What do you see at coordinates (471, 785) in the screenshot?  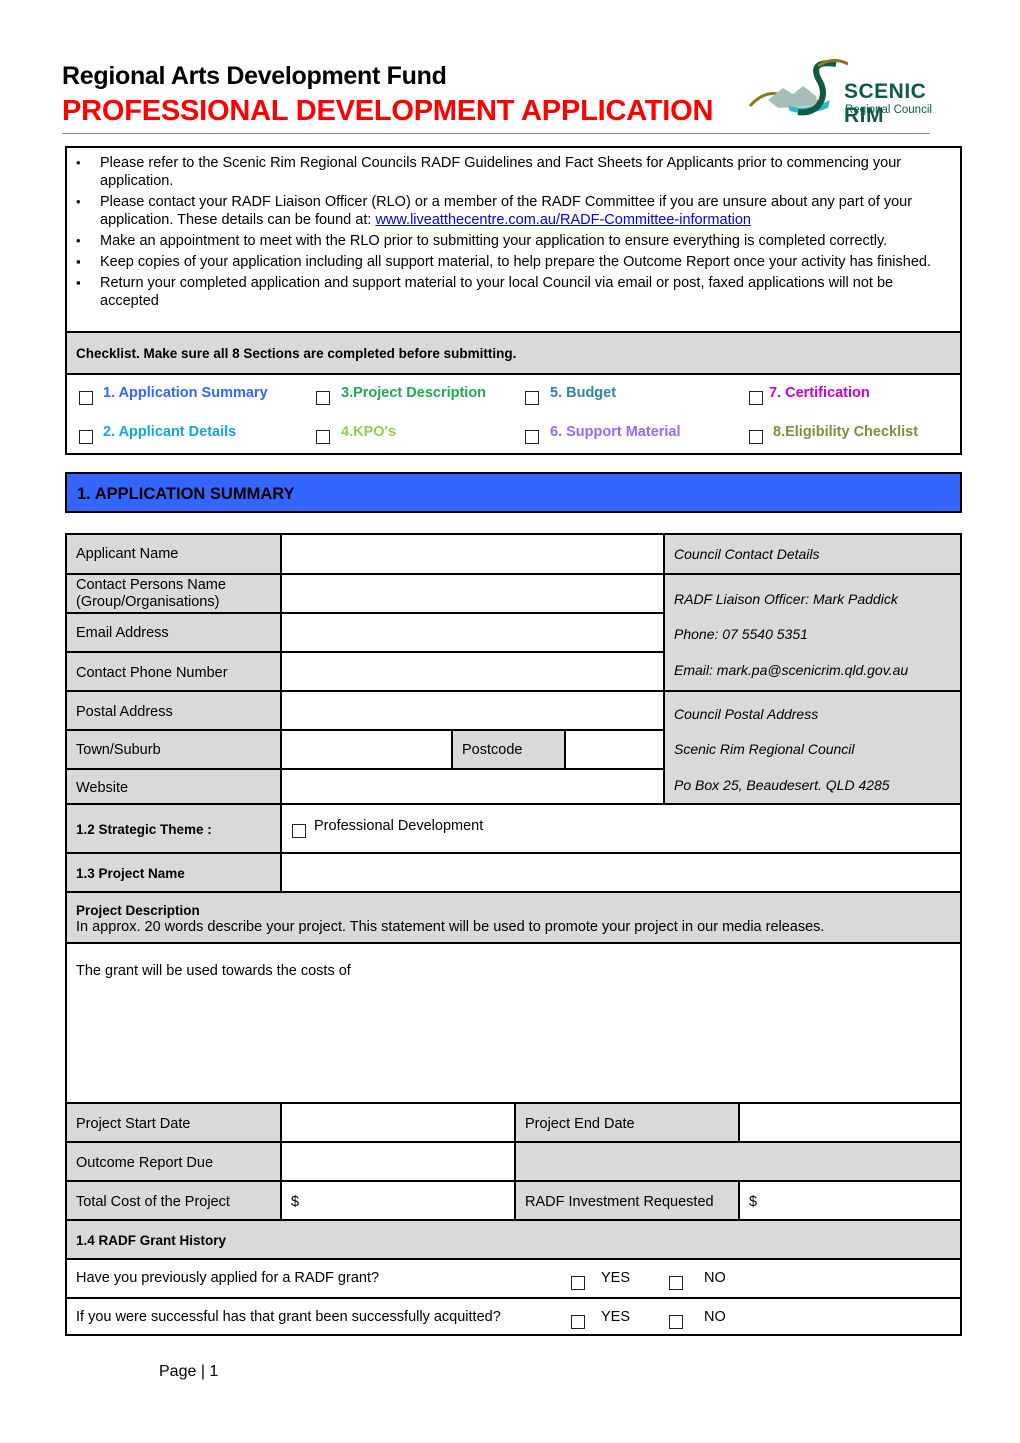 I see `website-input` at bounding box center [471, 785].